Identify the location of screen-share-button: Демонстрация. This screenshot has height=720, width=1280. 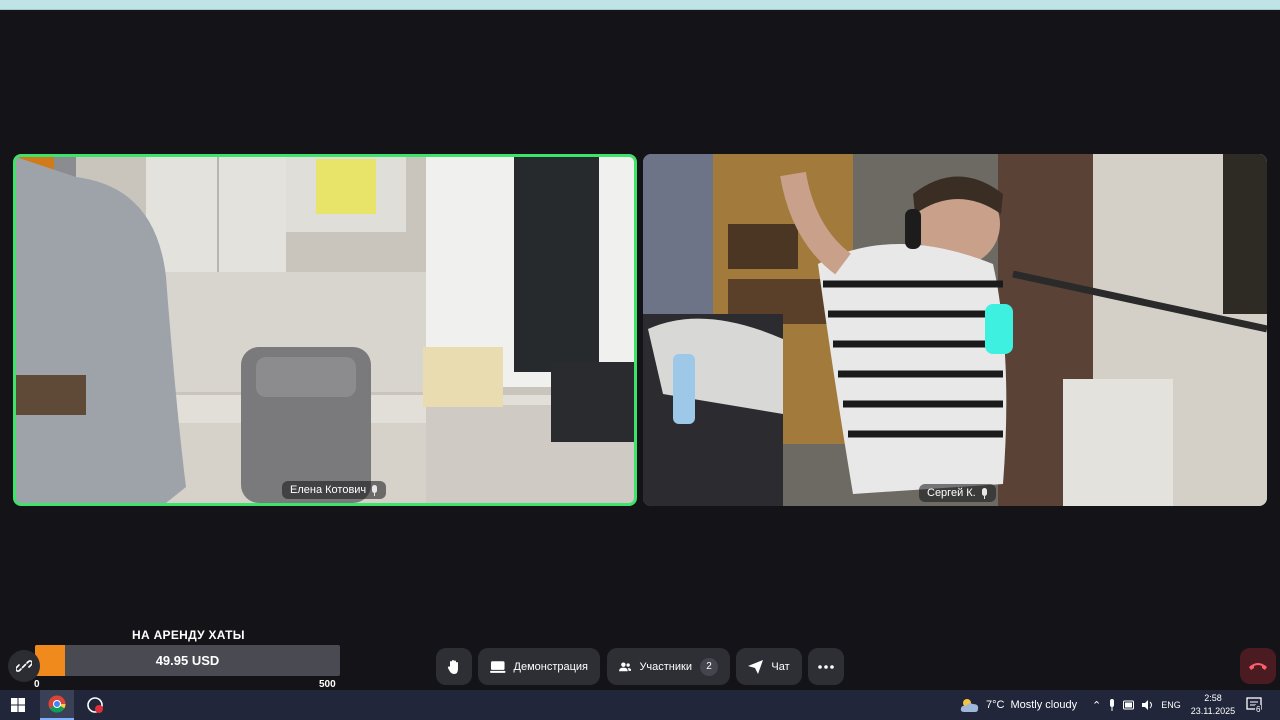
(539, 666).